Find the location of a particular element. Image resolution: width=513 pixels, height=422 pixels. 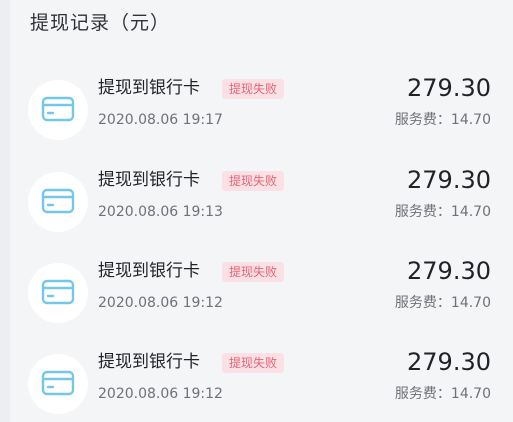

record-datetime: 2020.08.06 19:17 is located at coordinates (160, 120).